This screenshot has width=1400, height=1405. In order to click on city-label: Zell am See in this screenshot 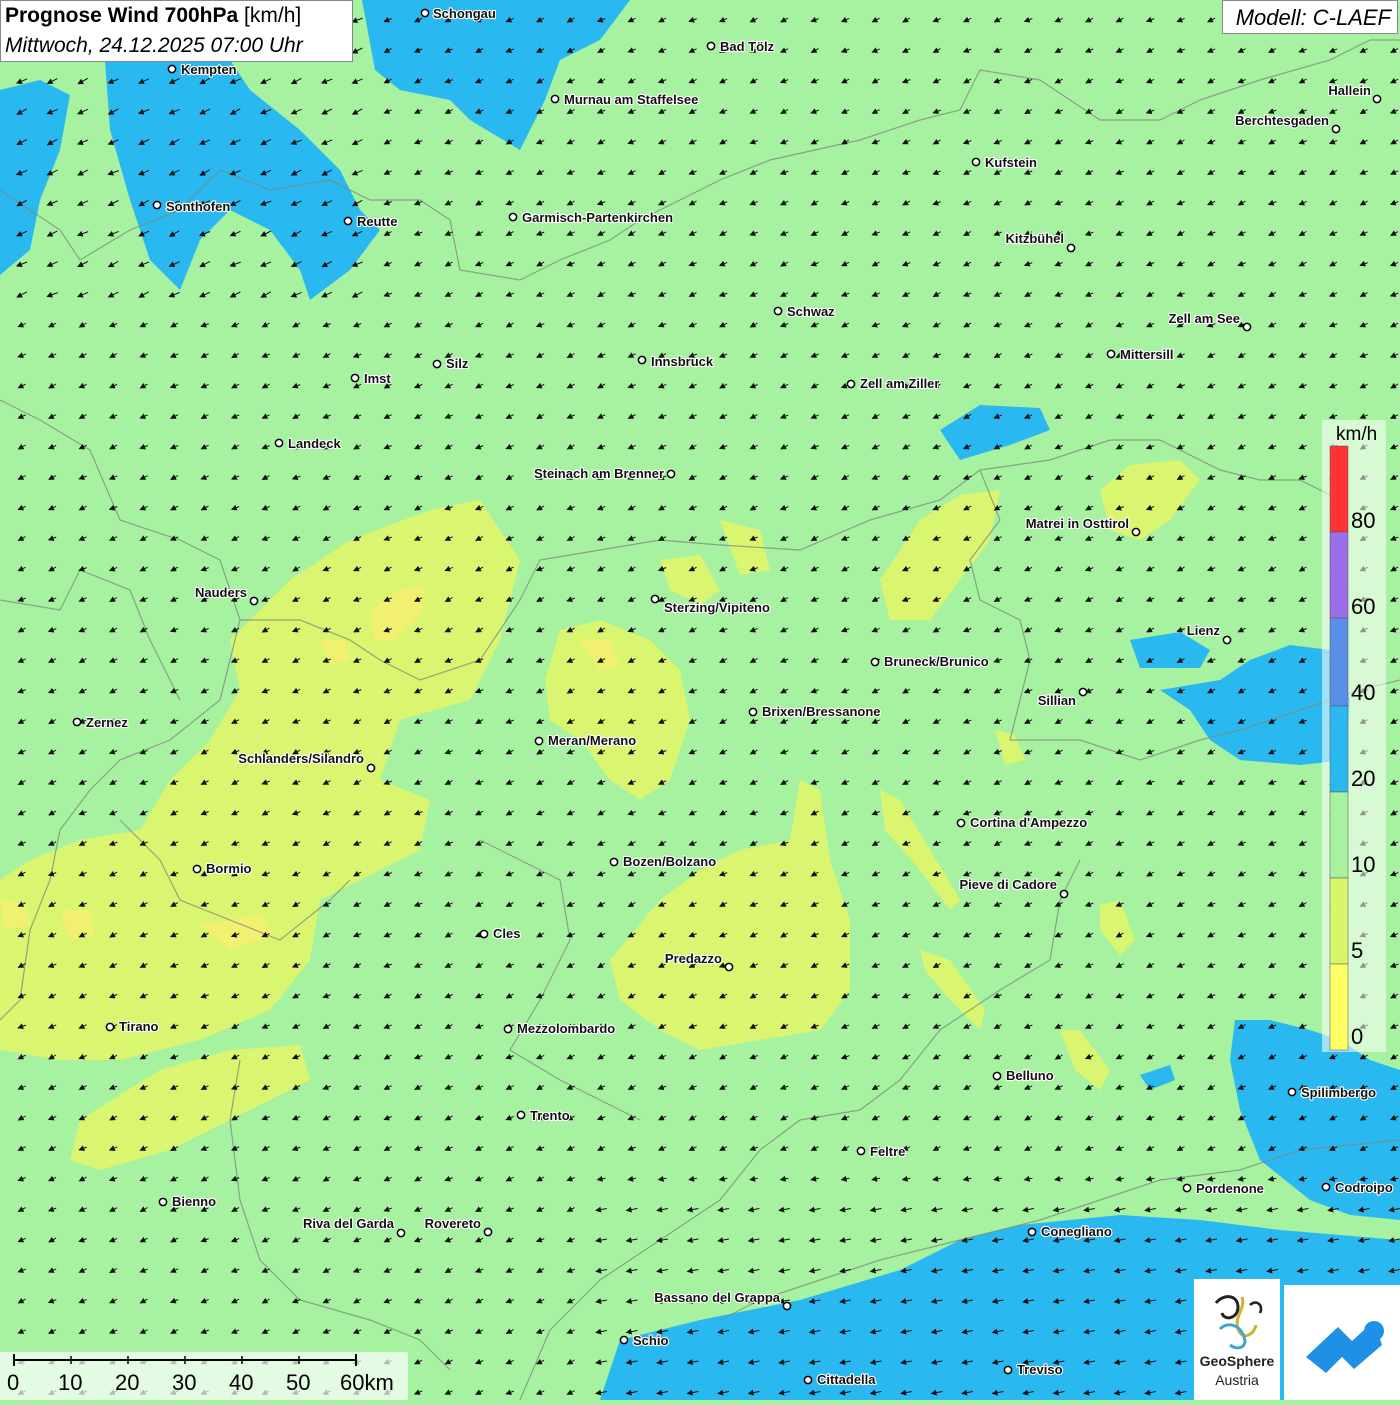, I will do `click(1204, 318)`.